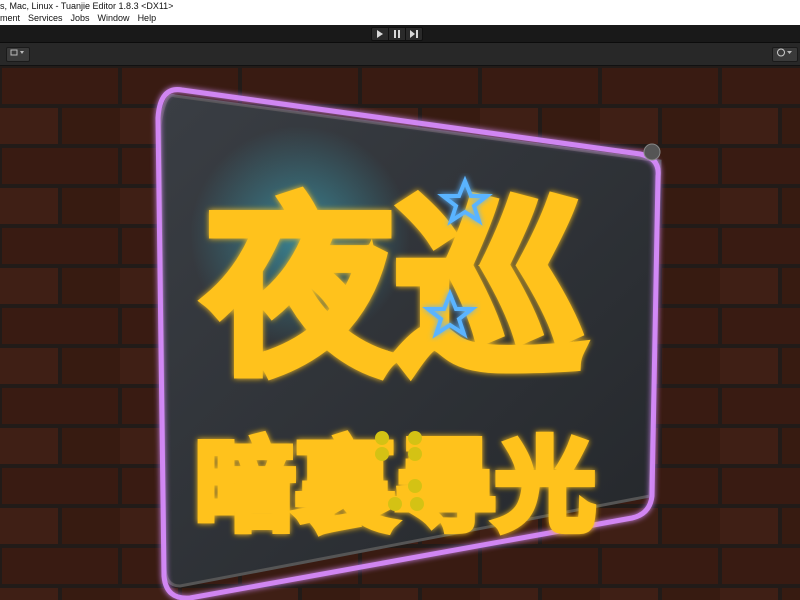  Describe the element at coordinates (10, 18) in the screenshot. I see `menu-item-component: ment` at that location.